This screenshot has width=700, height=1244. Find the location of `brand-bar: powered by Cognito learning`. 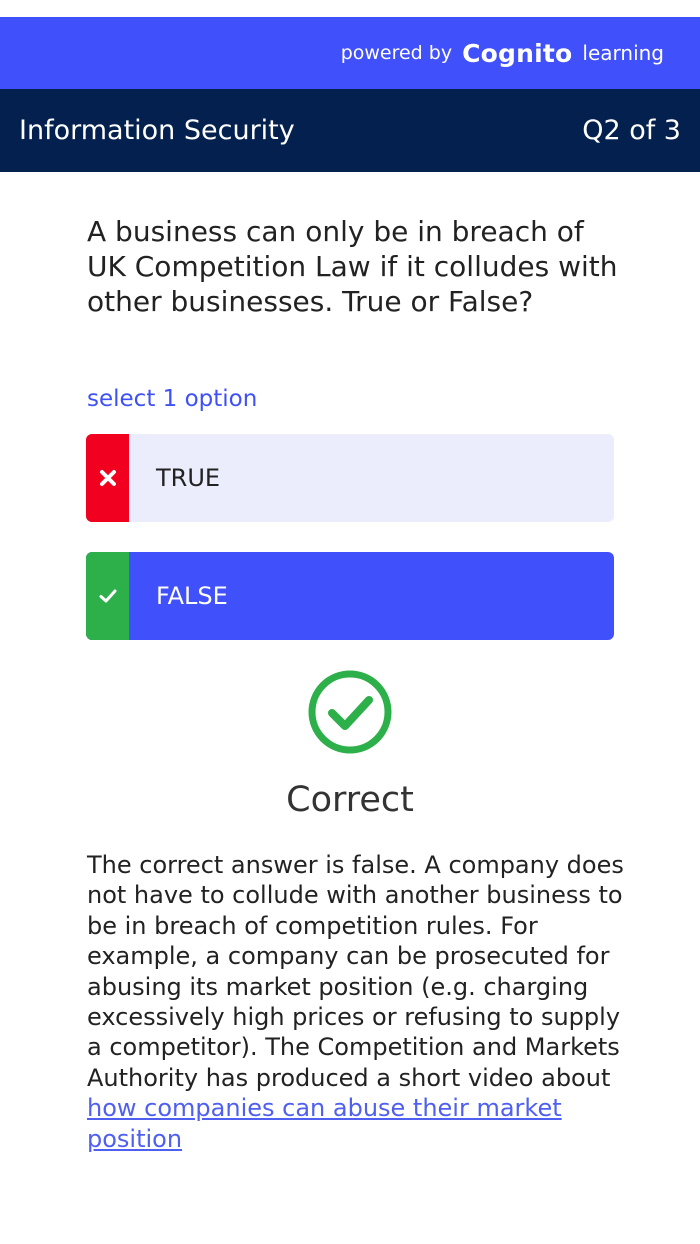

brand-bar: powered by Cognito learning is located at coordinates (350, 53).